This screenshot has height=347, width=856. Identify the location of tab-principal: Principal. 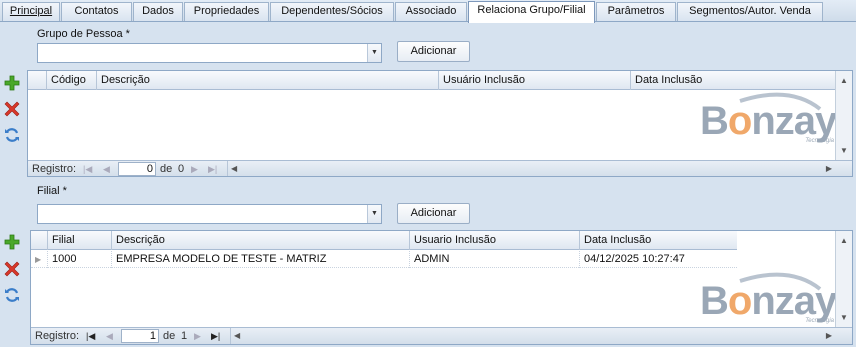
(31, 11).